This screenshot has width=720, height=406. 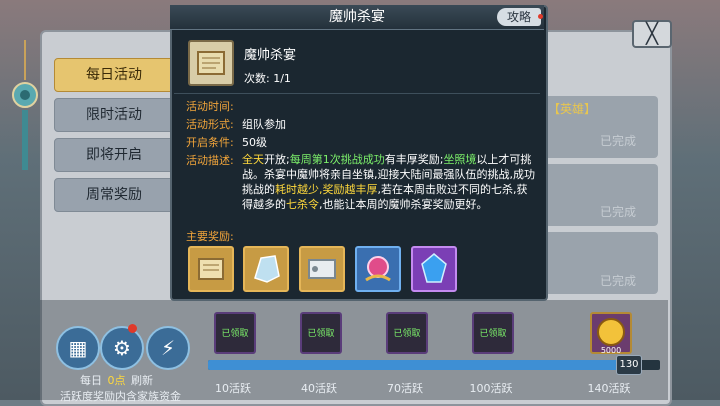 I want to click on milestone-label: 70活跃, so click(x=405, y=388).